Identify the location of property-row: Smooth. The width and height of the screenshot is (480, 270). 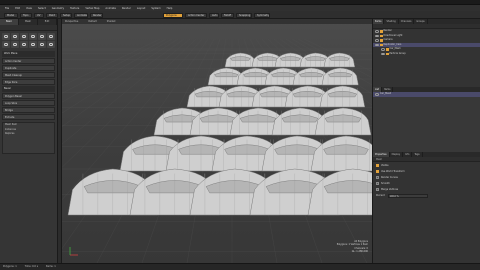
(426, 183).